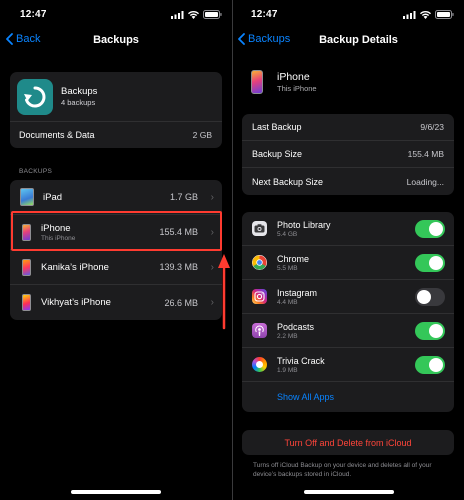  Describe the element at coordinates (116, 302) in the screenshot. I see `list-item: Vikhyat’s iPhone 26.6 MB ›` at that location.